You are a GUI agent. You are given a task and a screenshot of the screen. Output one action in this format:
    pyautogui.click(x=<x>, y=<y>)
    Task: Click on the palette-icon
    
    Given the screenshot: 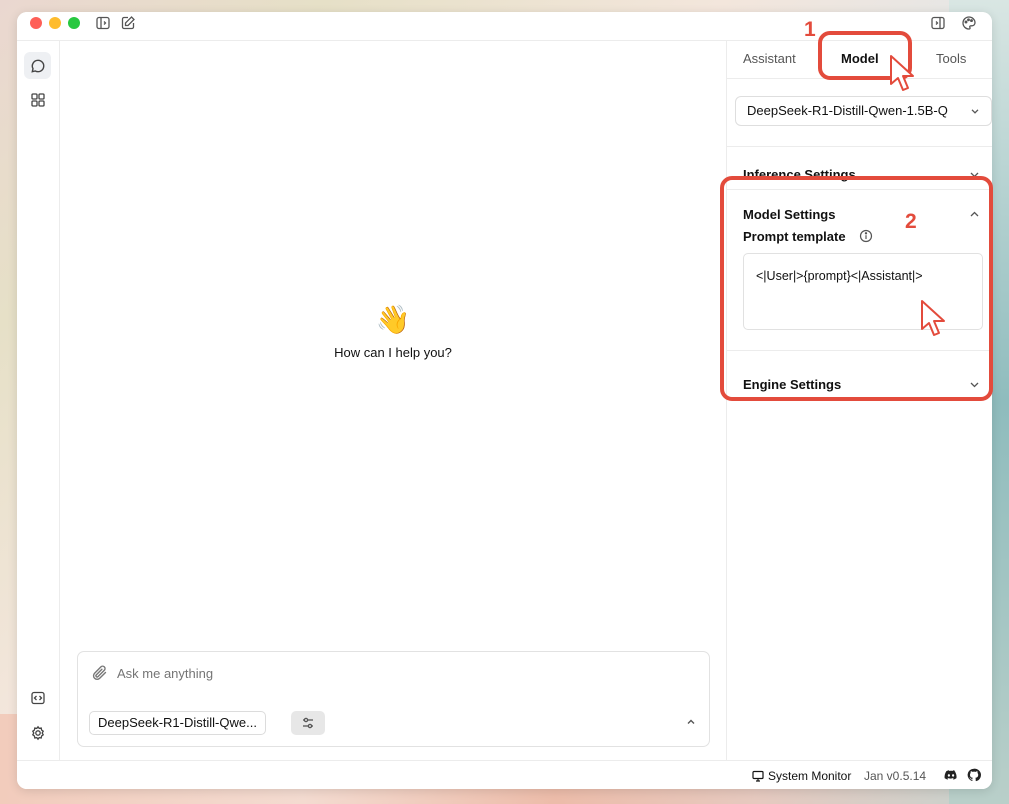 What is the action you would take?
    pyautogui.click(x=969, y=23)
    